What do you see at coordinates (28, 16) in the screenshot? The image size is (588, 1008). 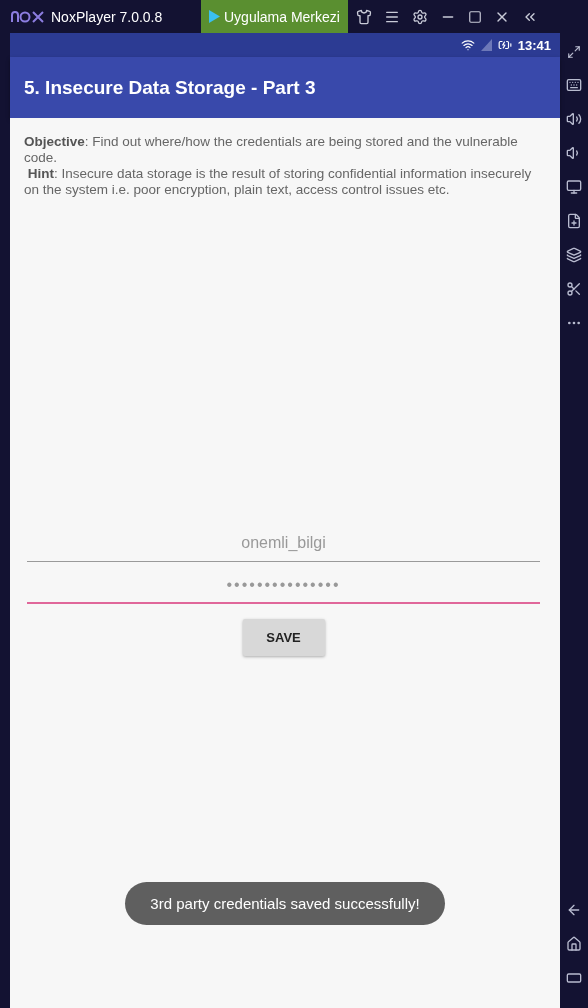 I see `logo-icon` at bounding box center [28, 16].